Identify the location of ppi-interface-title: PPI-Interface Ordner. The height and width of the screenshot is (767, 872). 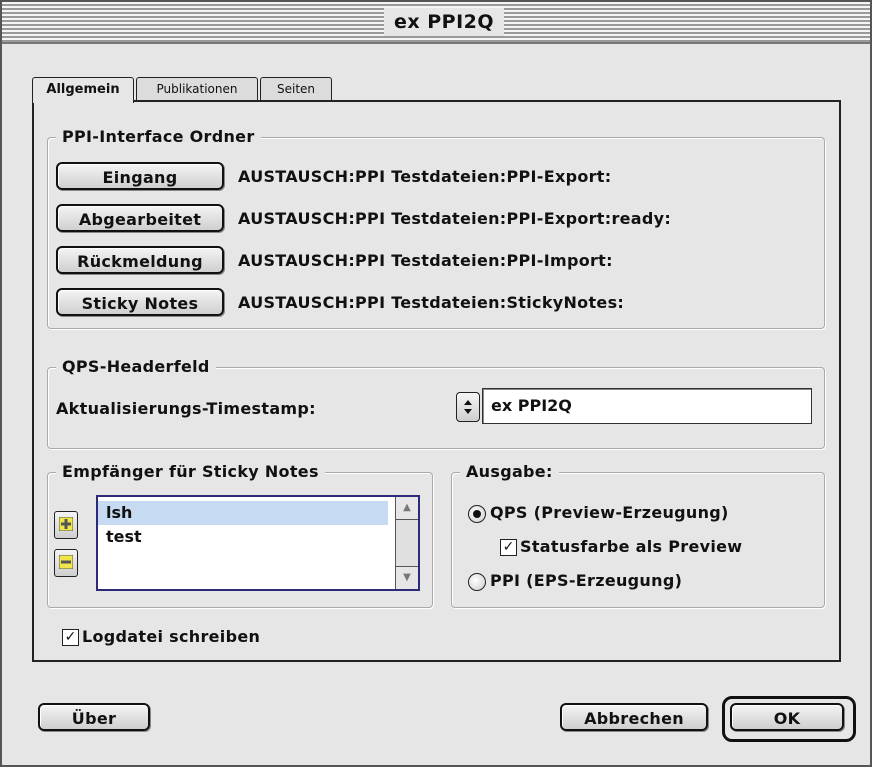
(158, 137).